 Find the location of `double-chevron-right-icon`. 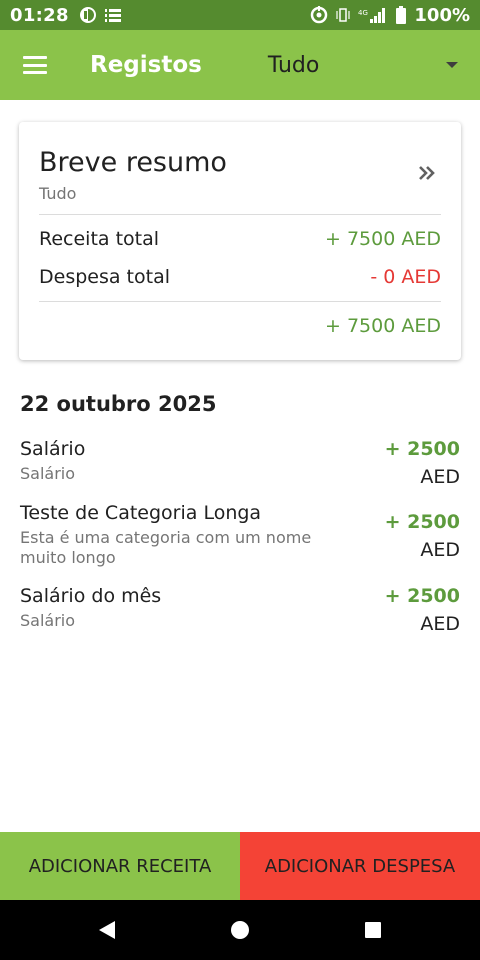

double-chevron-right-icon is located at coordinates (427, 173).